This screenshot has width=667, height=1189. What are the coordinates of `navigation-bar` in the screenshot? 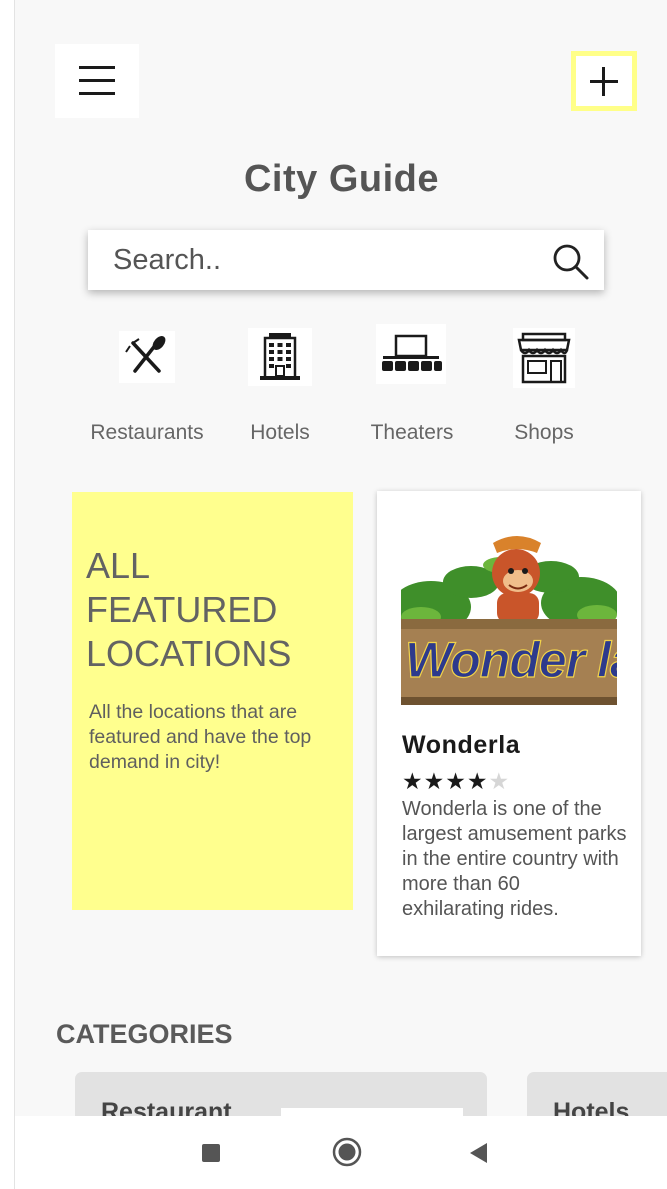 It's located at (341, 1152).